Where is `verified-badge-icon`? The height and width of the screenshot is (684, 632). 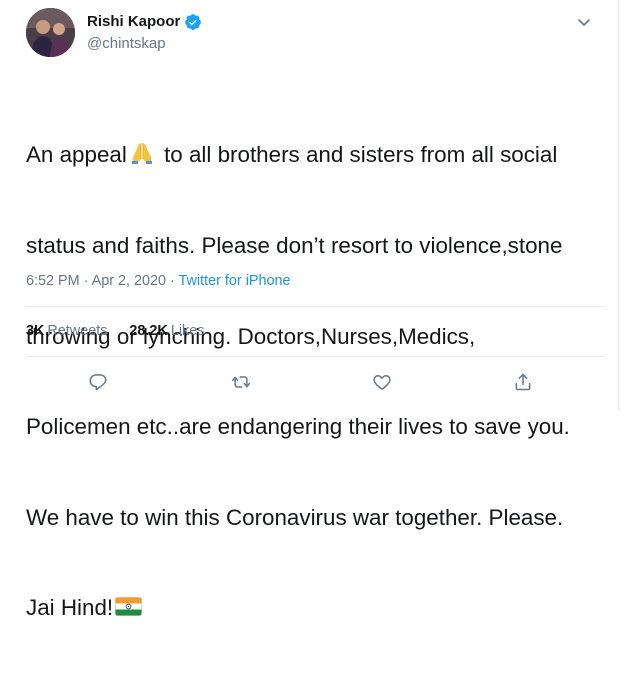
verified-badge-icon is located at coordinates (193, 22).